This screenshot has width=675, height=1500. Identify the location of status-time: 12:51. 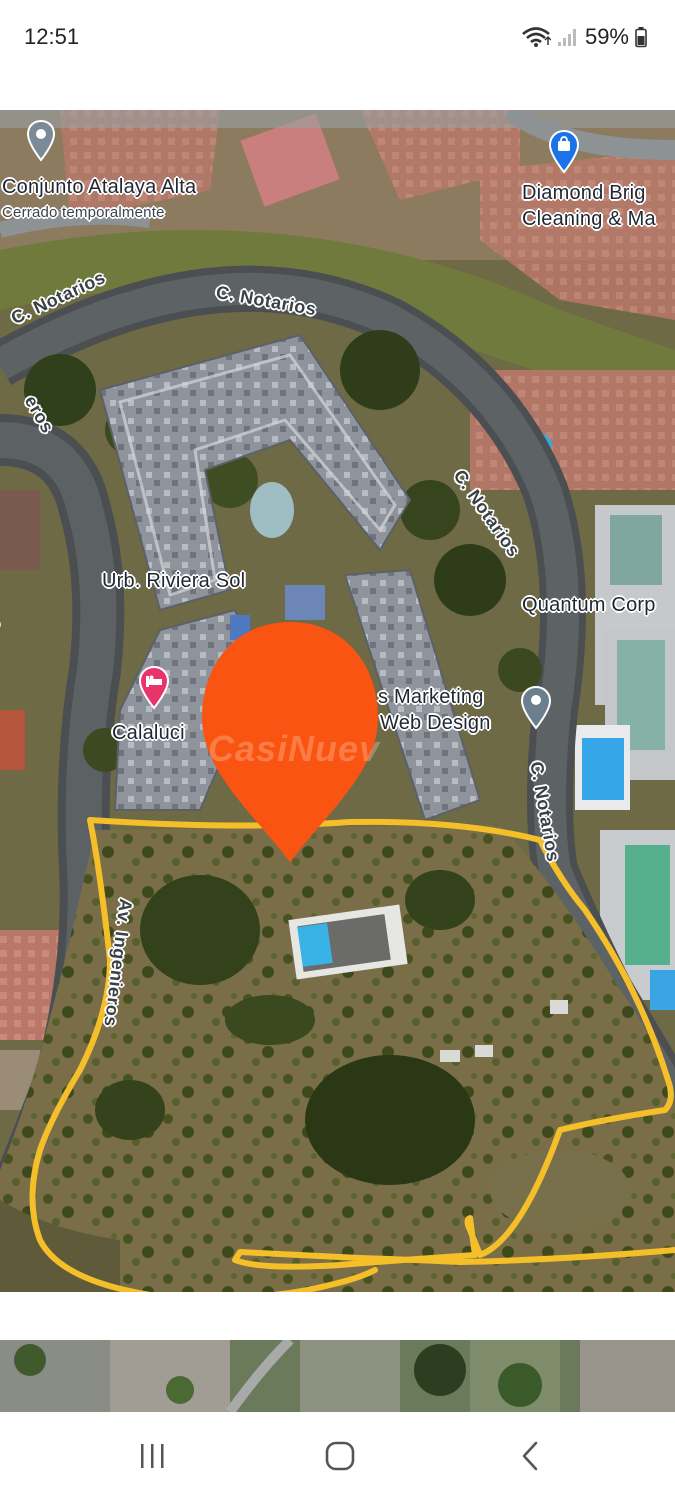
(52, 36).